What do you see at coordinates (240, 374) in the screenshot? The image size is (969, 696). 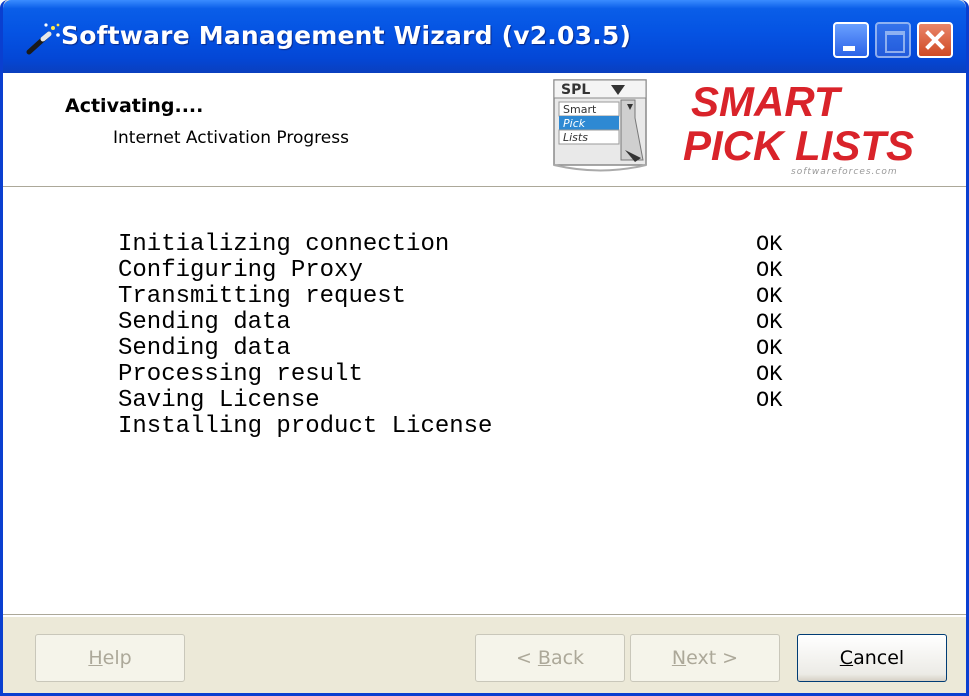 I see `step-label: Processing result` at bounding box center [240, 374].